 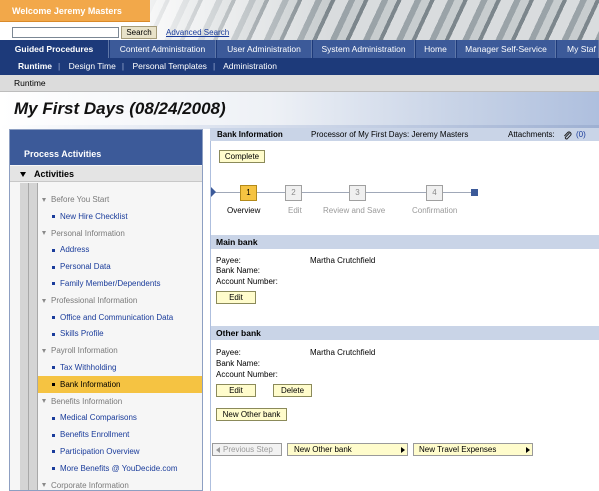 I want to click on tab-my-staff: My Staf, so click(x=578, y=49).